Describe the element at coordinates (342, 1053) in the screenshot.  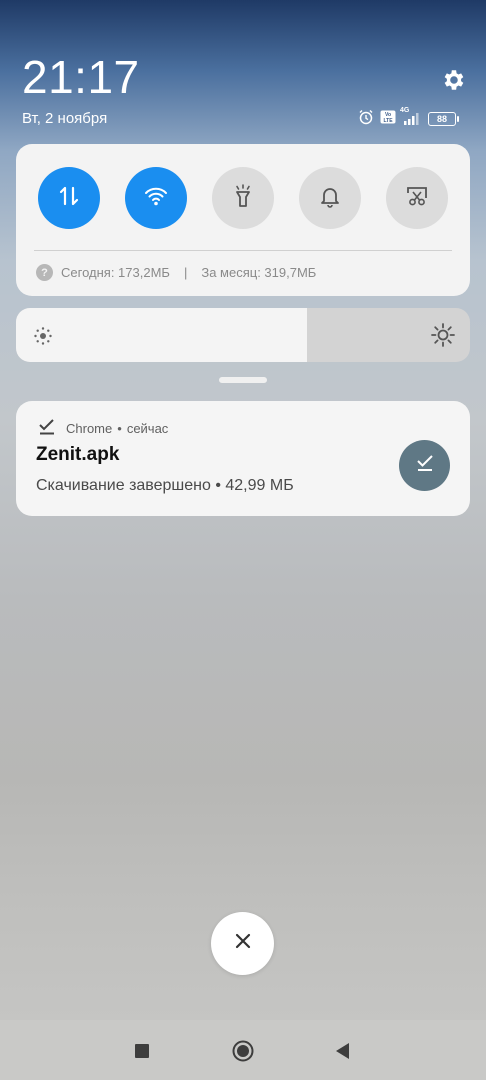
I see `back-button` at that location.